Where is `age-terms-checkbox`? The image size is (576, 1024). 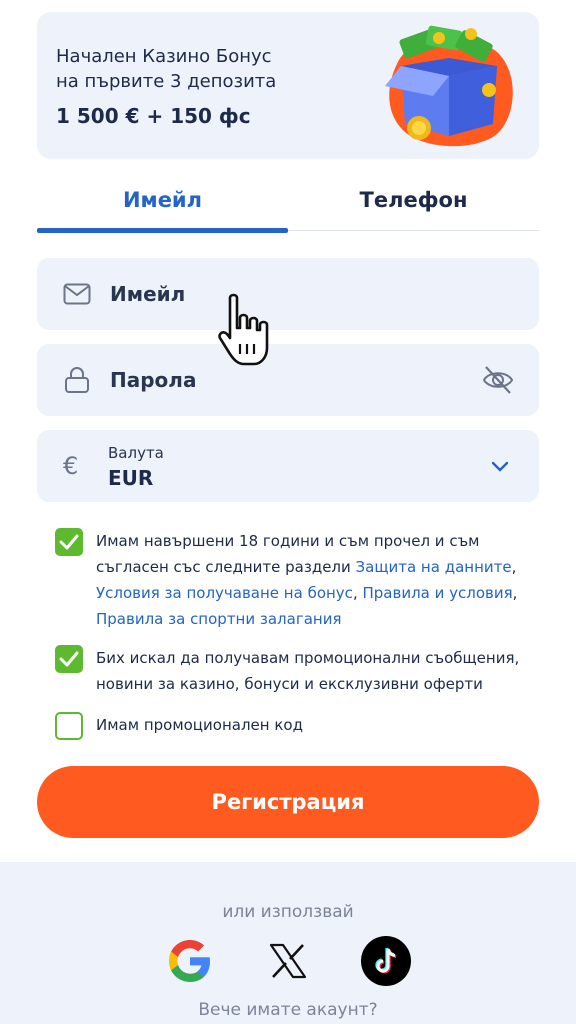
age-terms-checkbox is located at coordinates (69, 542).